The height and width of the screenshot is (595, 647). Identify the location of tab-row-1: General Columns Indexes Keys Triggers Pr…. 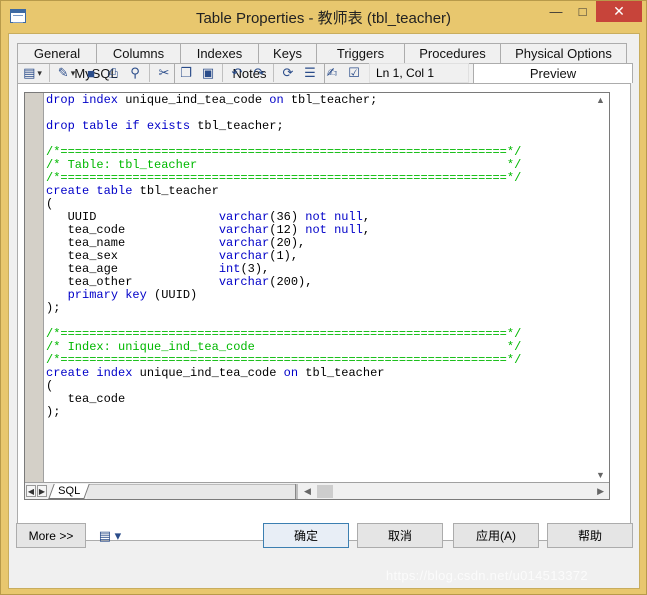
(322, 53).